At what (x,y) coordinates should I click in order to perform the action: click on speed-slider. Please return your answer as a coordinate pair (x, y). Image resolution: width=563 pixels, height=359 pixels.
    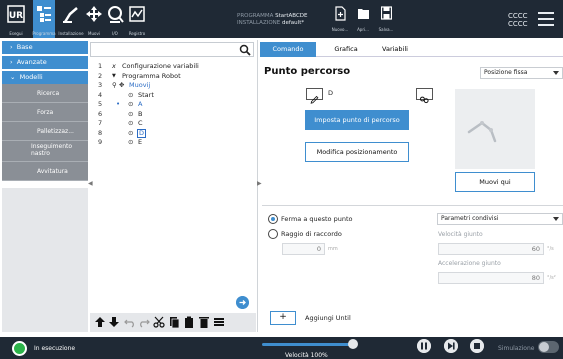
    Looking at the image, I should click on (308, 344).